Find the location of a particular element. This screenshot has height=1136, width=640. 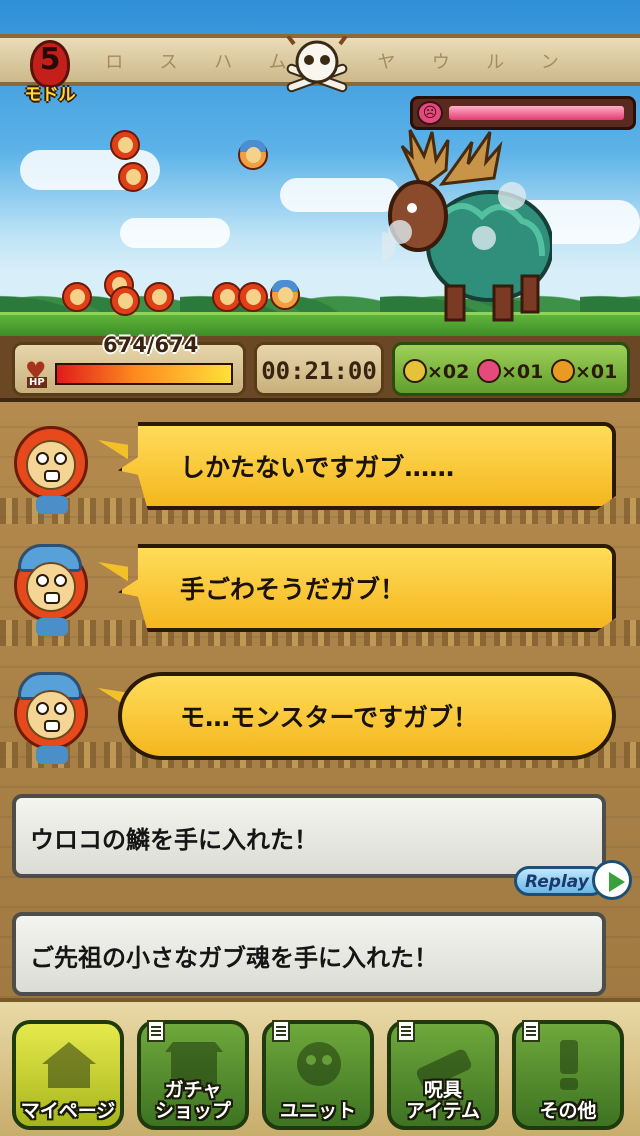

hp-bar is located at coordinates (144, 374).